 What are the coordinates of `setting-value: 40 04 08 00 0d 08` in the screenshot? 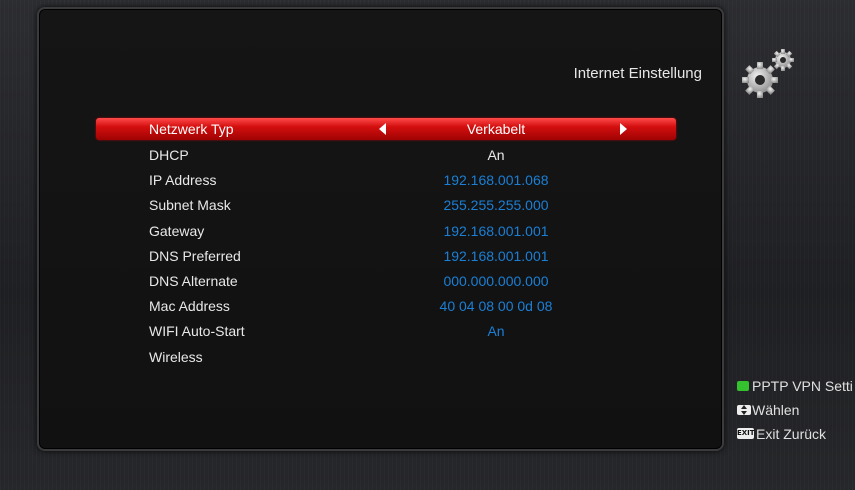 It's located at (496, 306).